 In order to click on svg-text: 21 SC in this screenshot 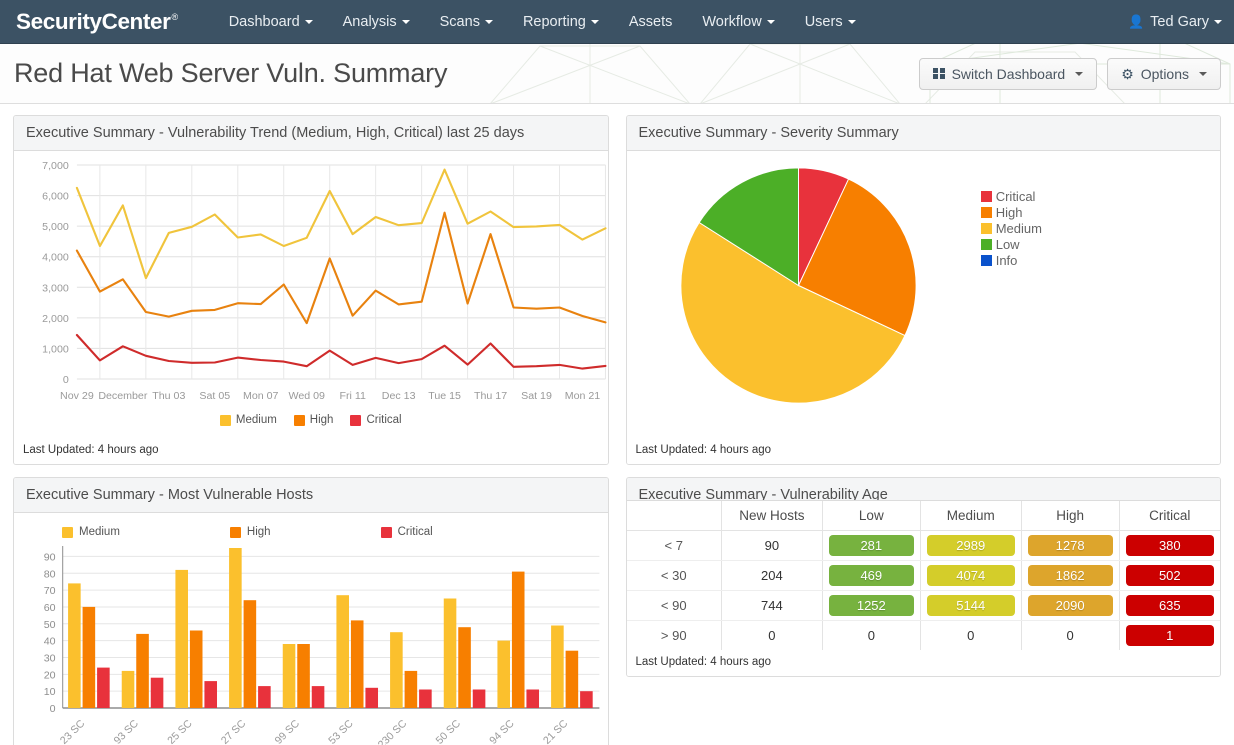, I will do `click(556, 731)`.